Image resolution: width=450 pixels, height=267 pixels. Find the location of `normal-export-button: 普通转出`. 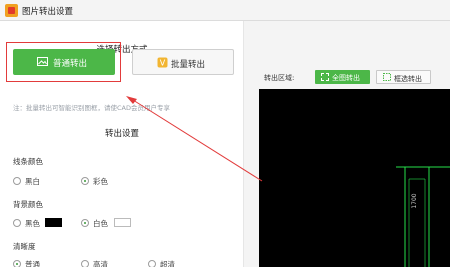

normal-export-button: 普通转出 is located at coordinates (64, 62).